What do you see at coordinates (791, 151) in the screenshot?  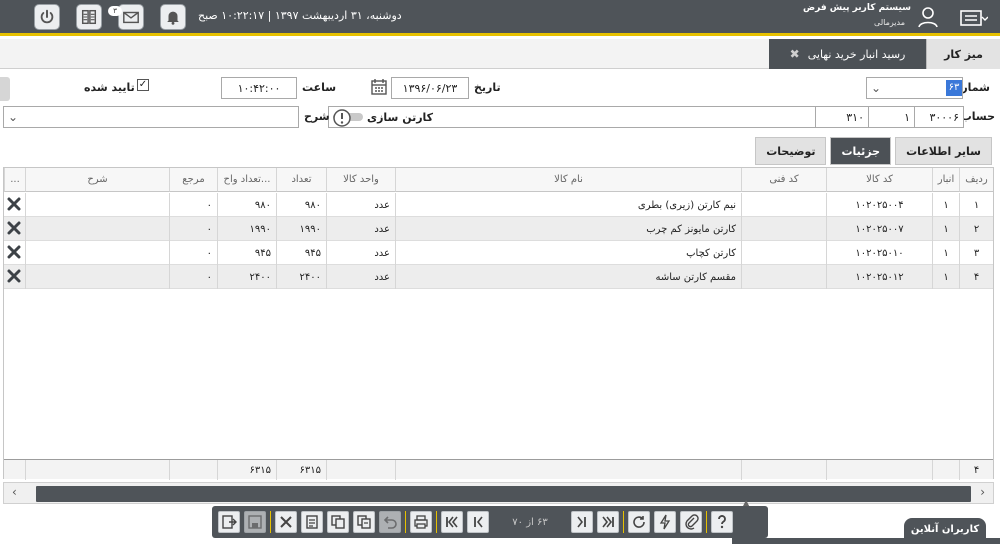 I see `tab-notes: توضیحات` at bounding box center [791, 151].